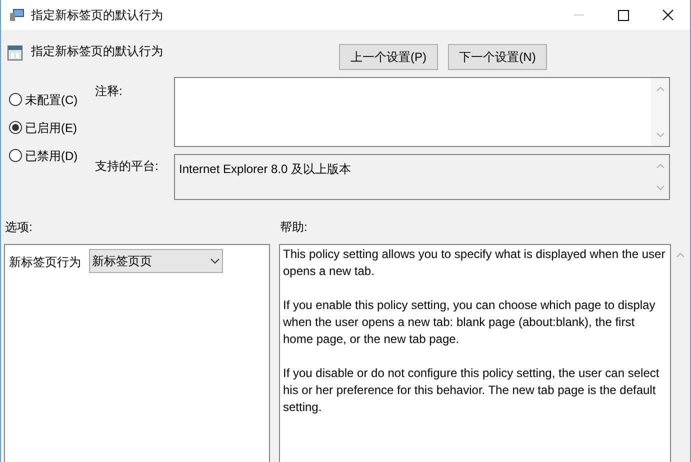 The image size is (691, 462). I want to click on previous-setting-button: 上一个设置(P), so click(388, 57).